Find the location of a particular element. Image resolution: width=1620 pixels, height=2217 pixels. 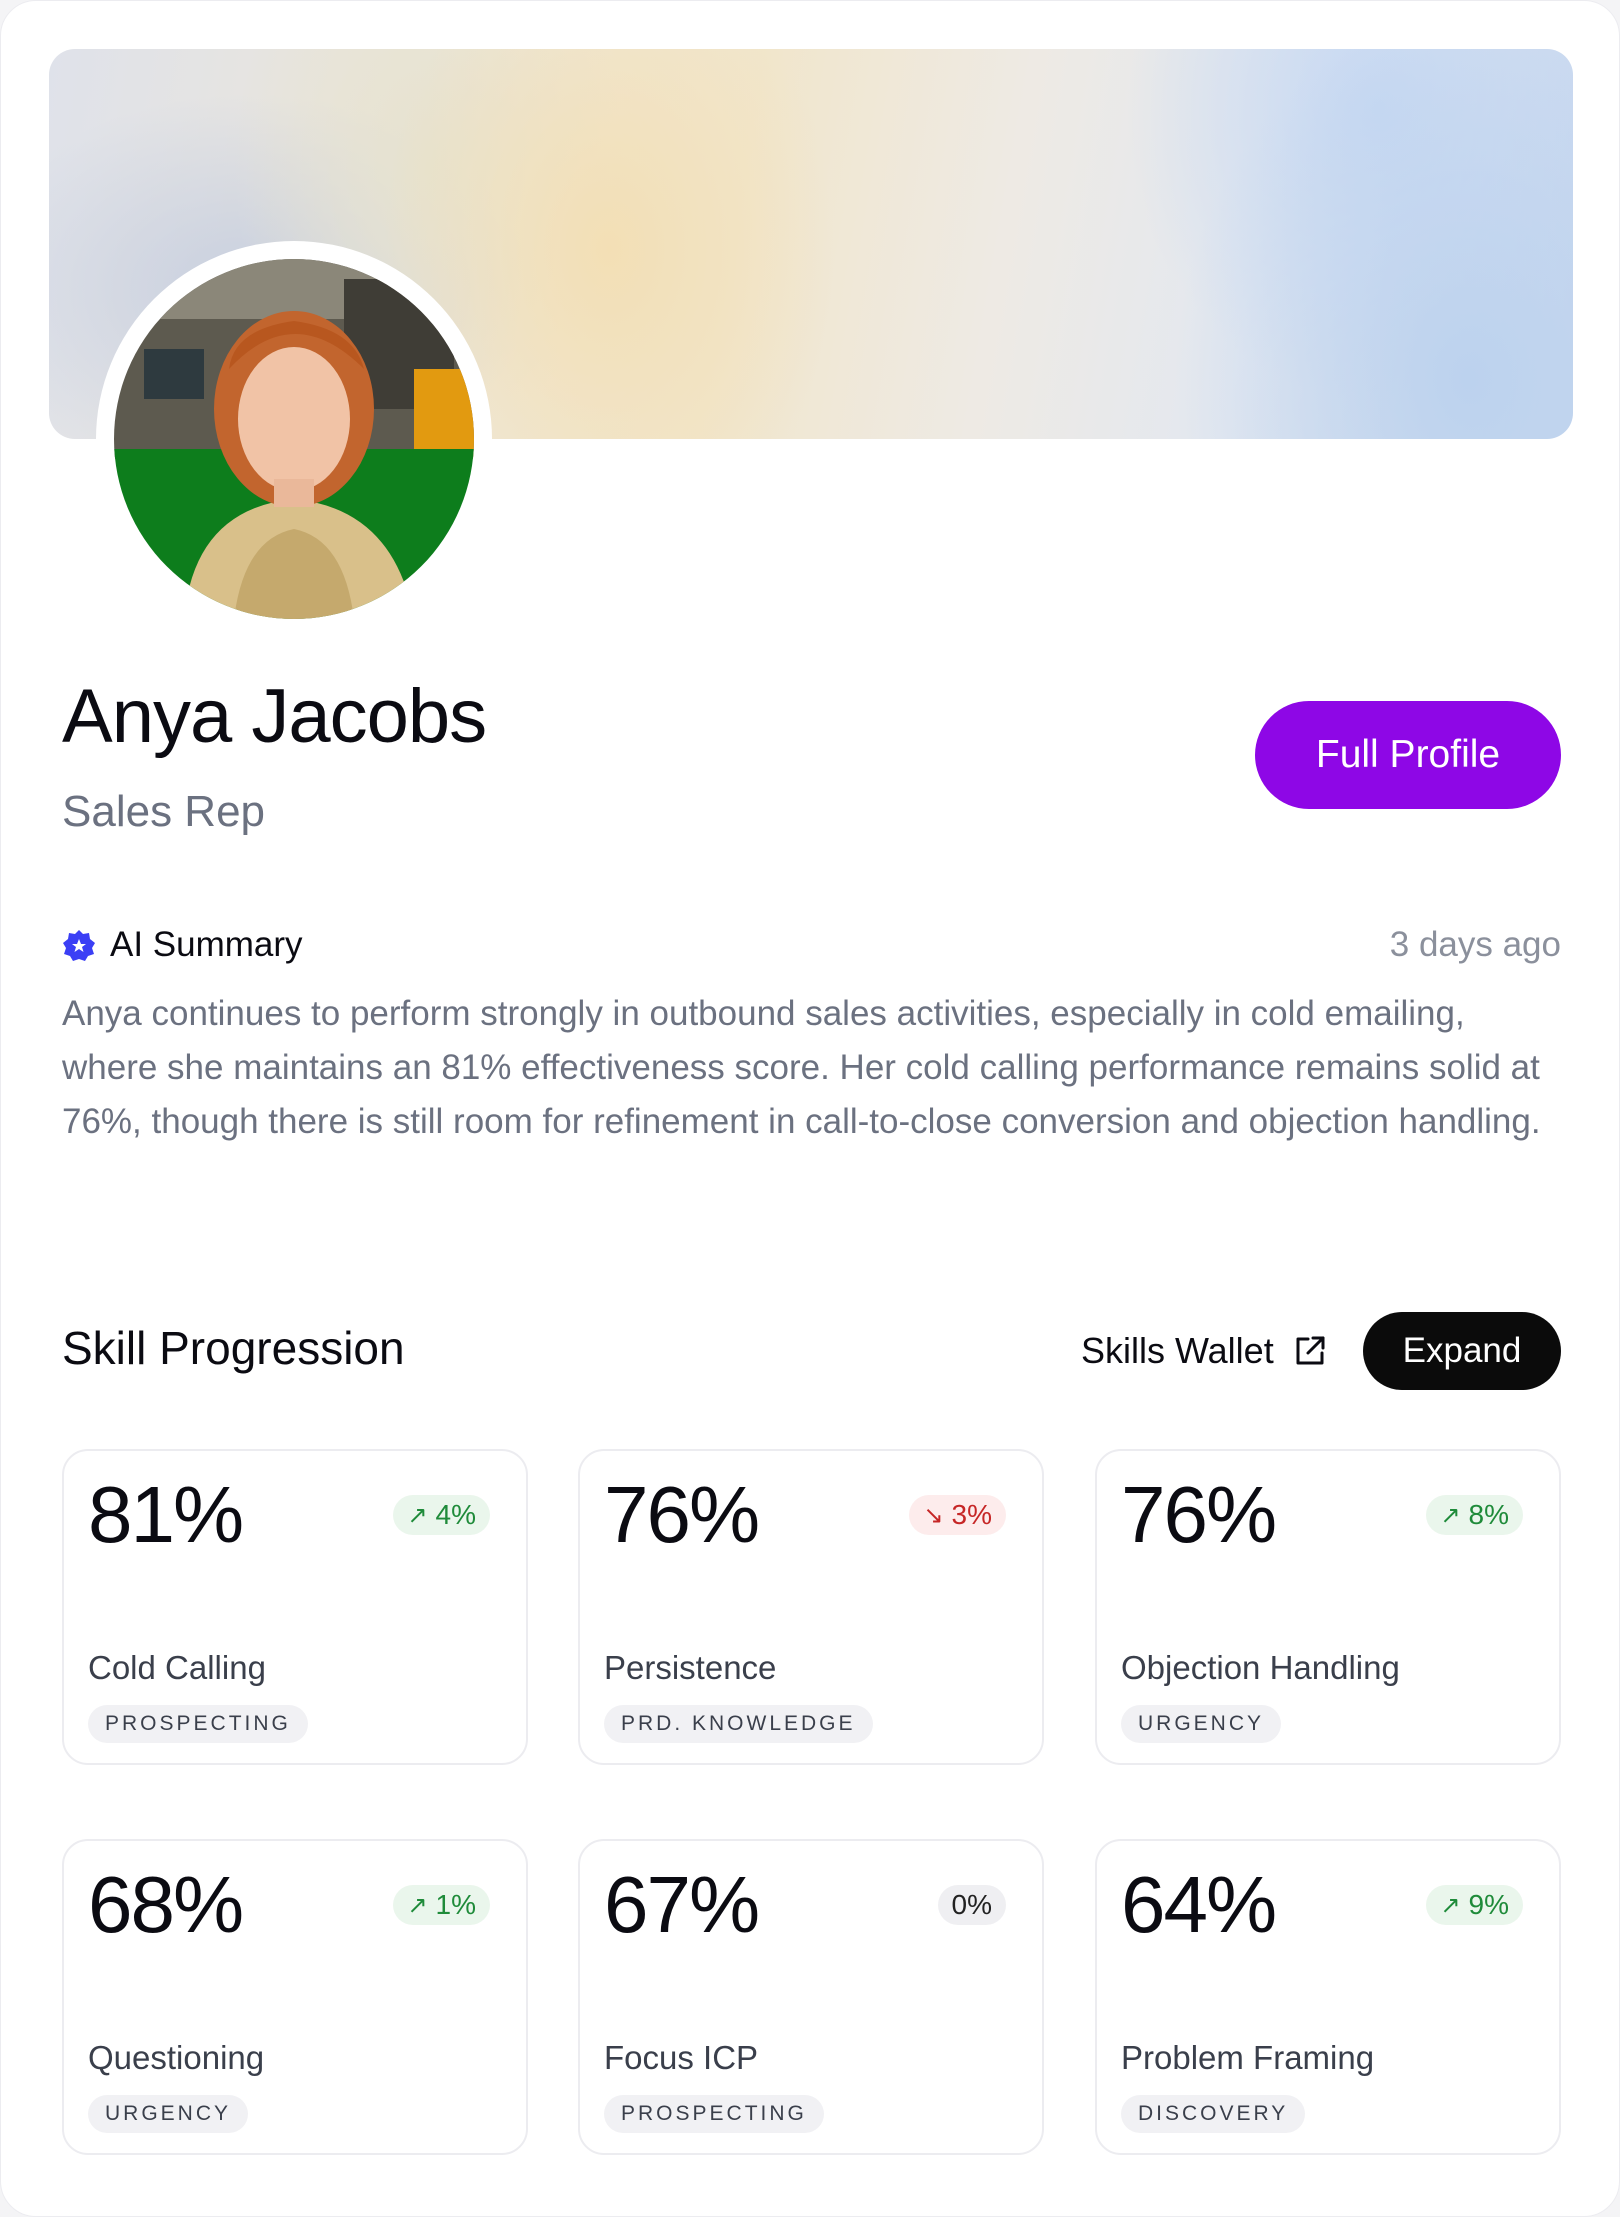

skill-name: Questioning is located at coordinates (176, 2057).